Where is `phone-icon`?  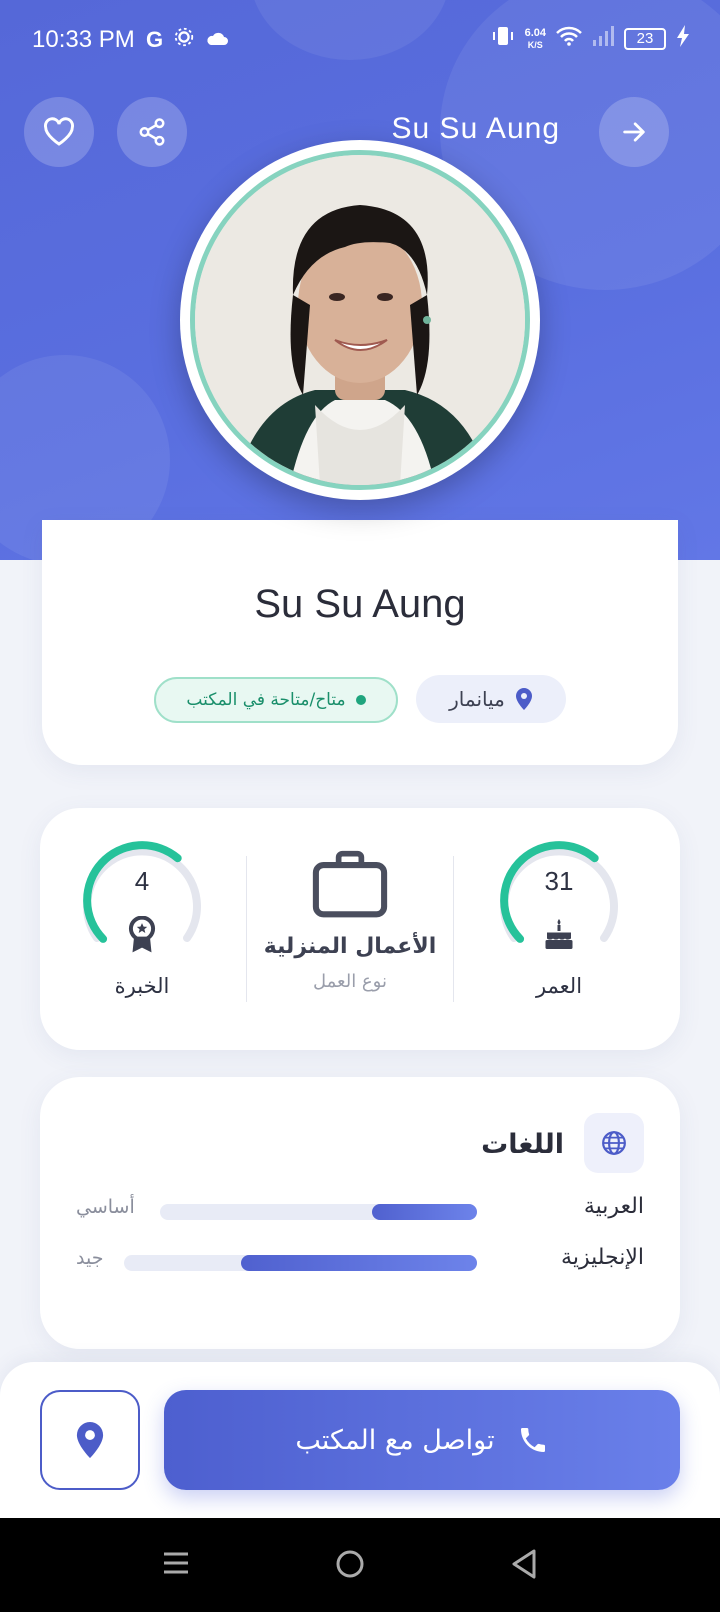
phone-icon is located at coordinates (532, 1440).